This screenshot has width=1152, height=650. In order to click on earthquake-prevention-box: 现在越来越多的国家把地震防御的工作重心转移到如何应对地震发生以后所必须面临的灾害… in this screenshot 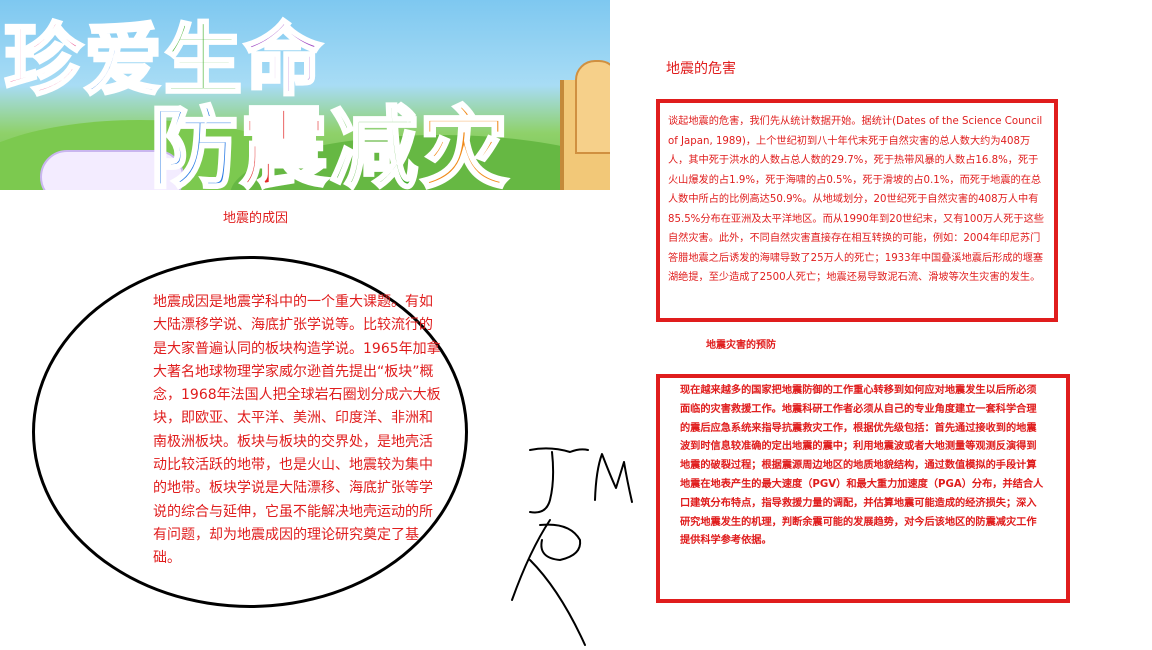, I will do `click(863, 488)`.